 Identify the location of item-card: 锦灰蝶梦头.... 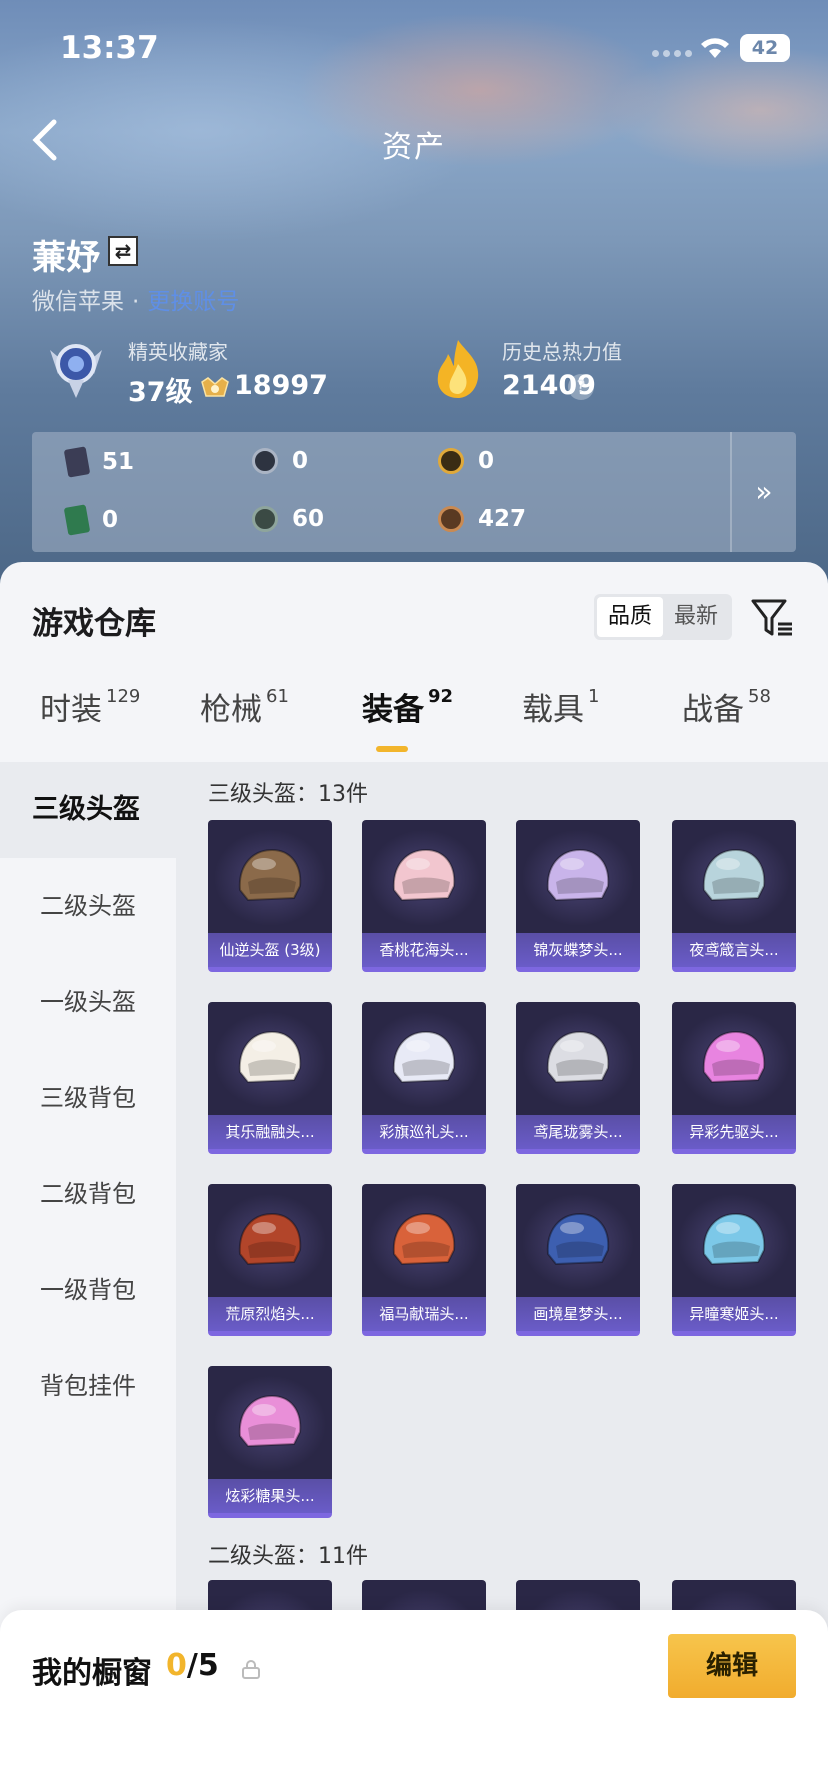
(578, 896).